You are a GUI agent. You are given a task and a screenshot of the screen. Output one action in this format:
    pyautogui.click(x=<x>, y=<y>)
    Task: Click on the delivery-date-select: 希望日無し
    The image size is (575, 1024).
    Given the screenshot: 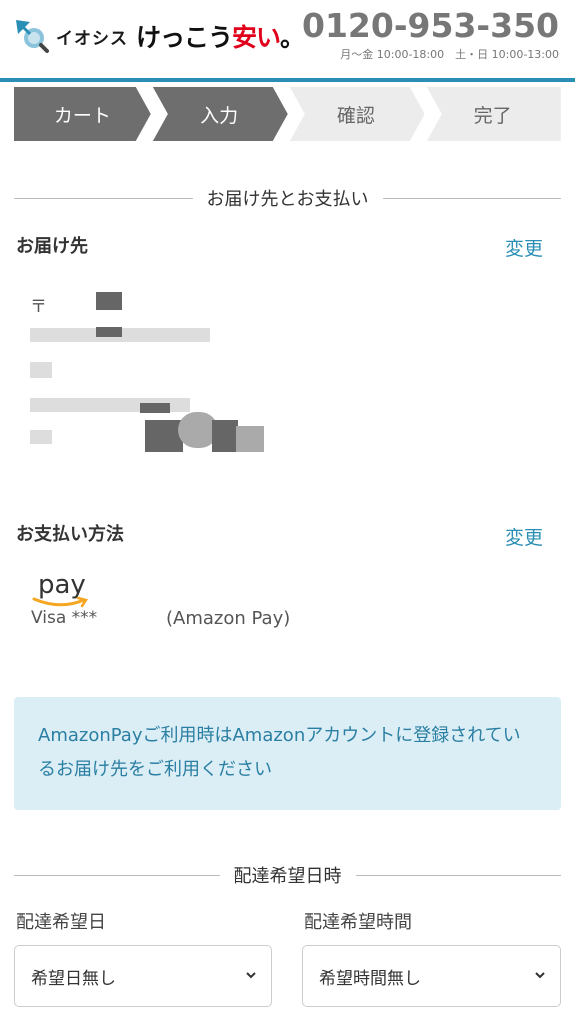 What is the action you would take?
    pyautogui.click(x=143, y=976)
    